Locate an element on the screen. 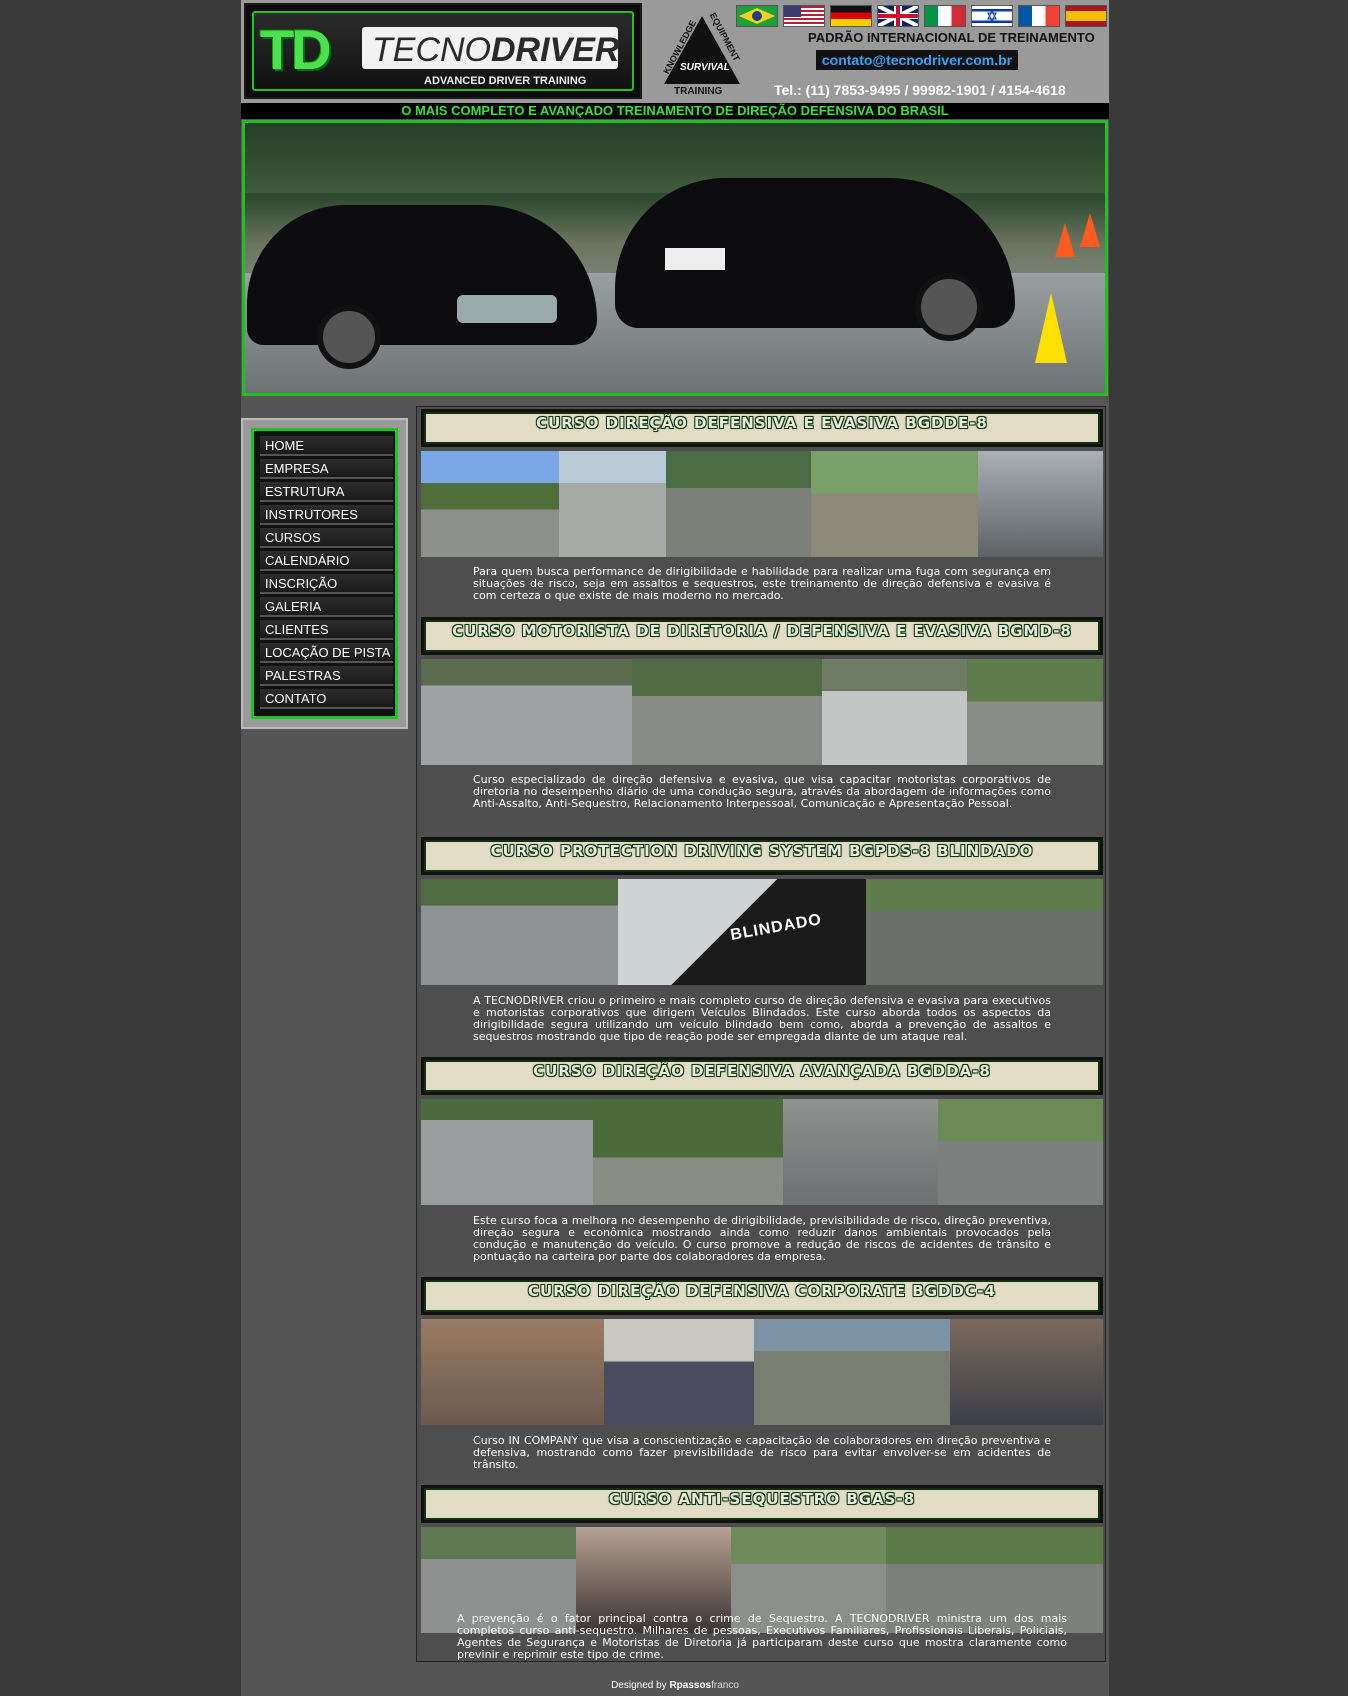 Image resolution: width=1348 pixels, height=1696 pixels. usa-flag-canton is located at coordinates (792, 11).